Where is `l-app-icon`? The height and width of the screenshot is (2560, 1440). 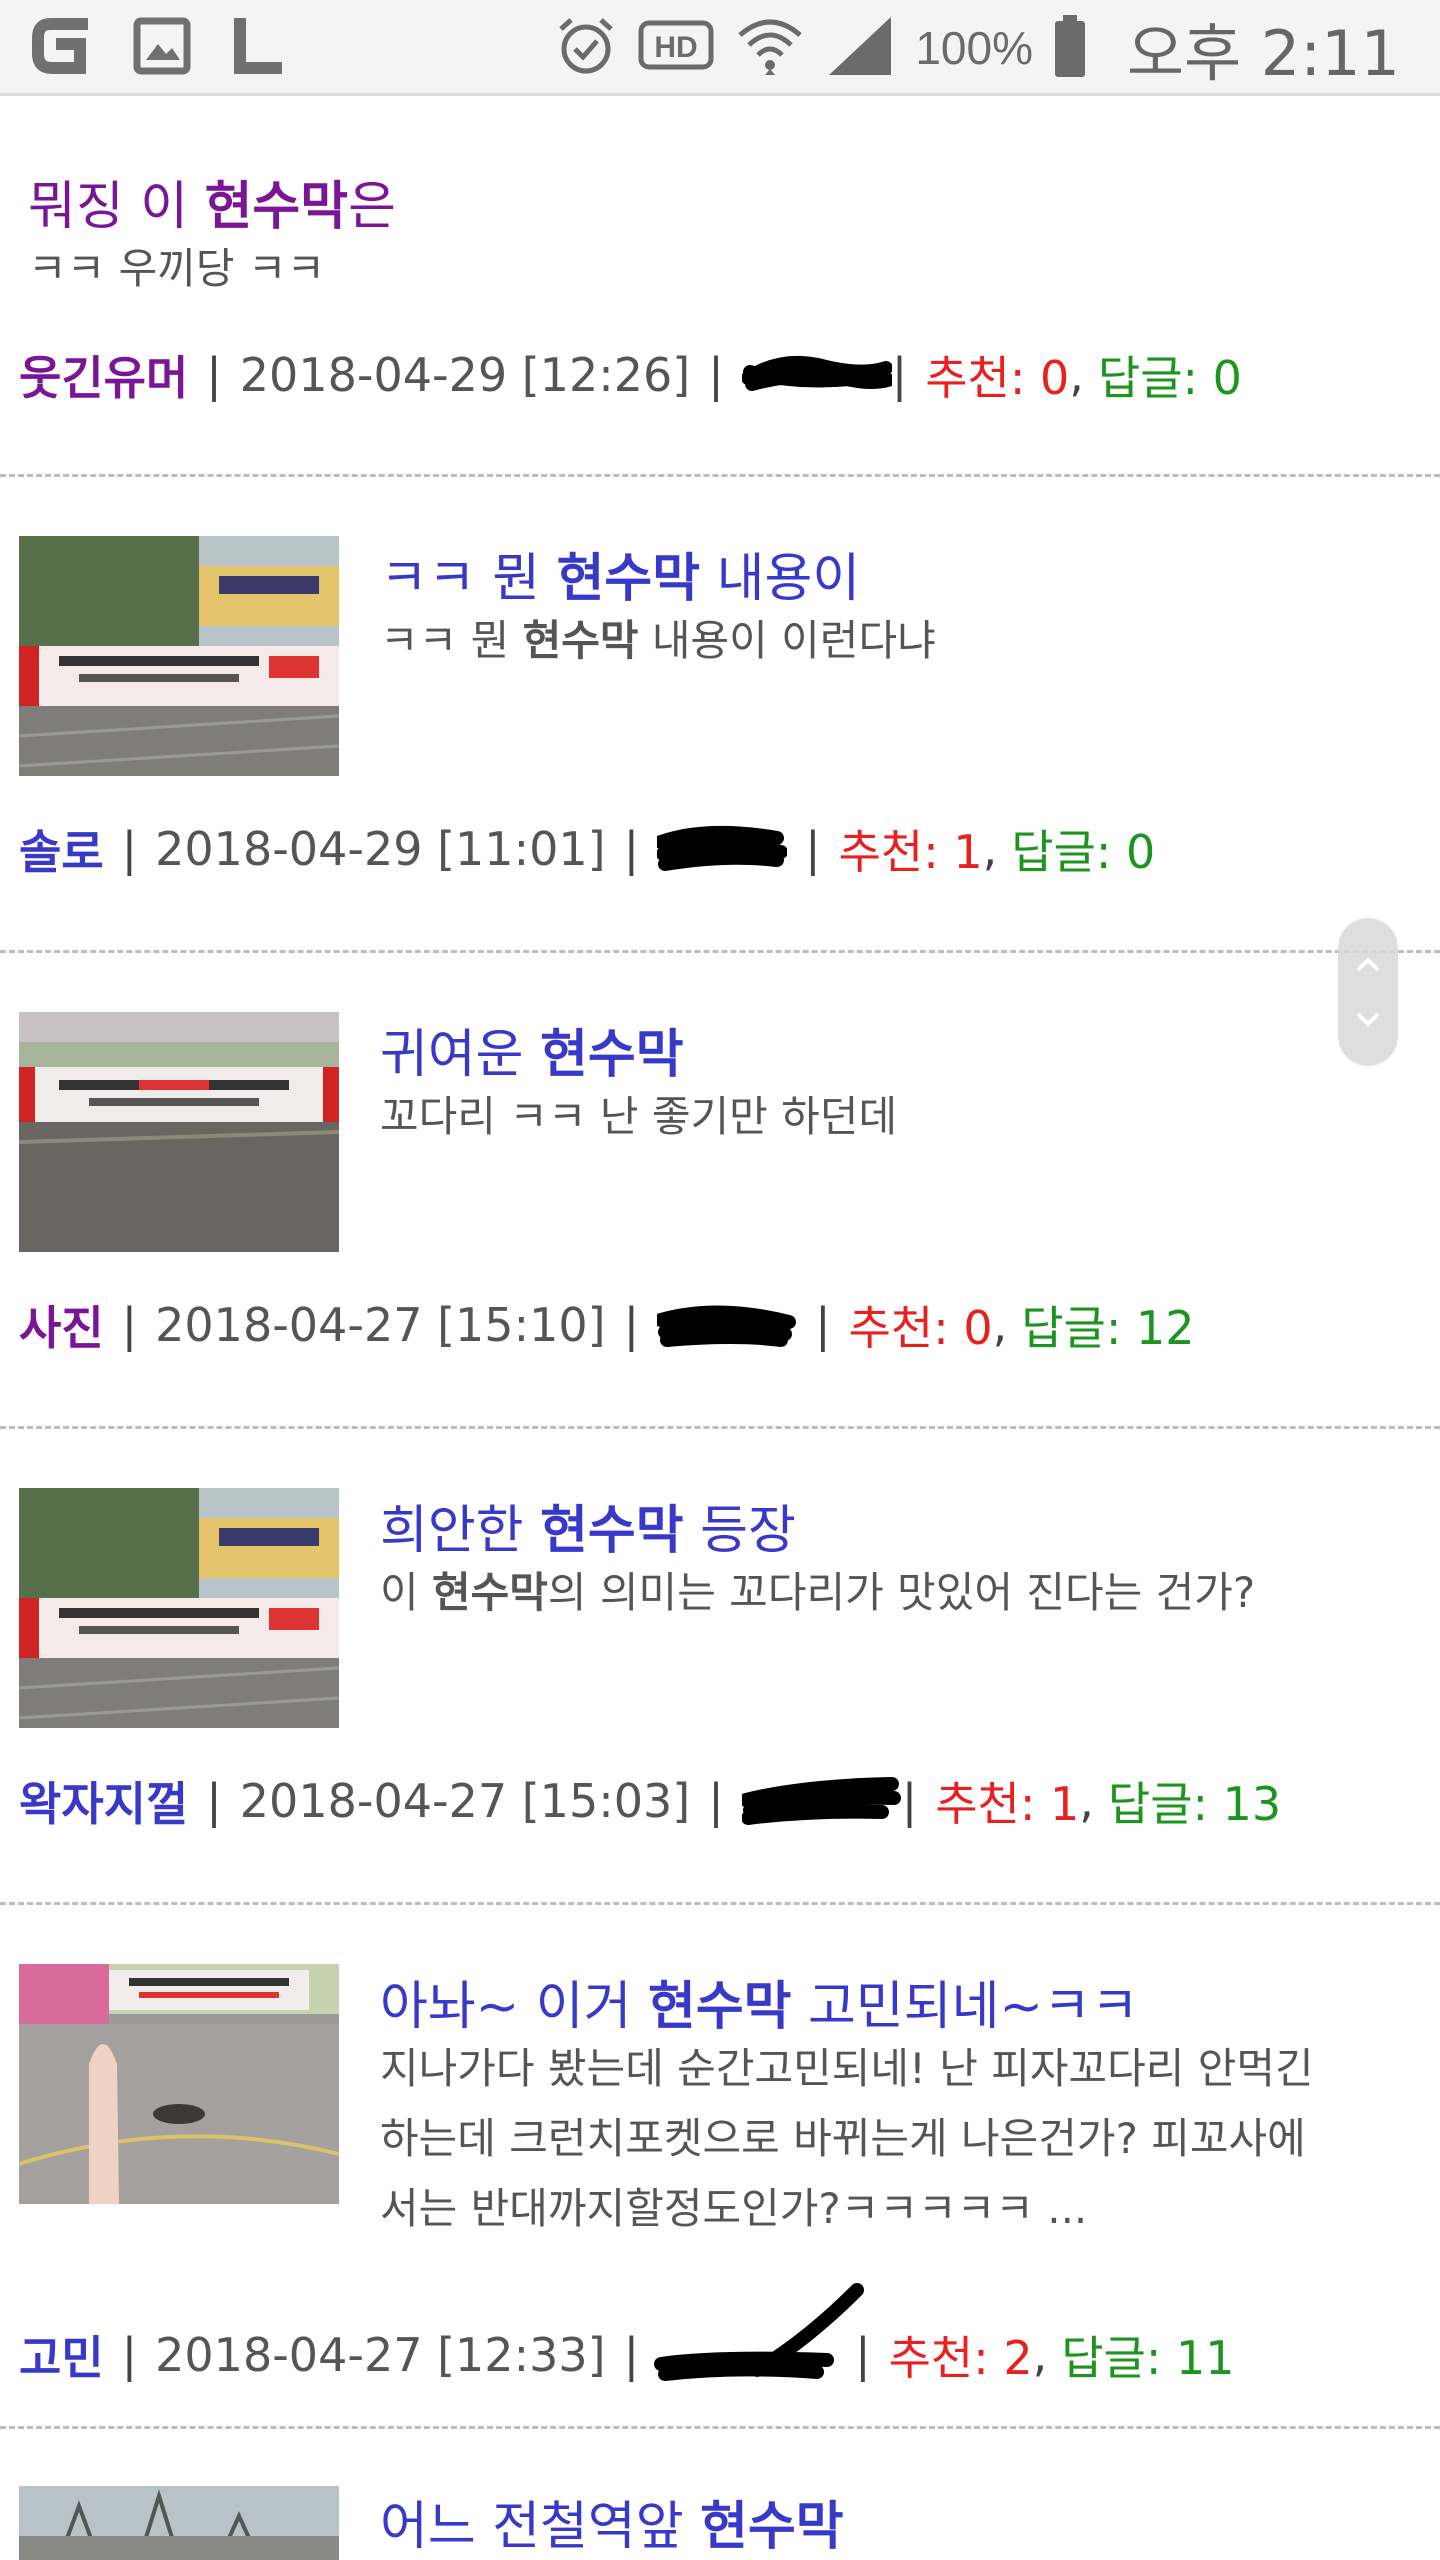
l-app-icon is located at coordinates (258, 48).